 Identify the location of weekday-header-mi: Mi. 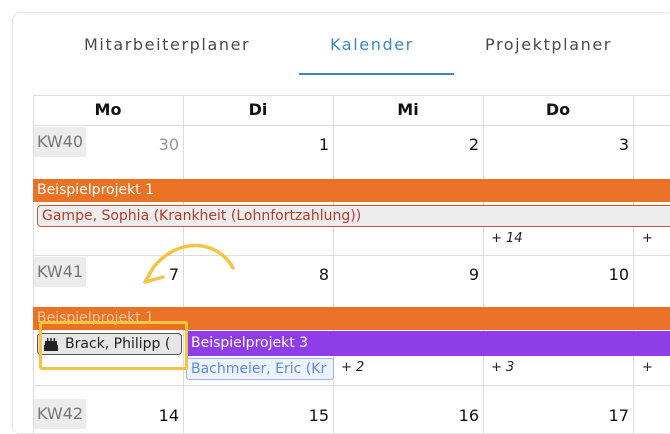
(408, 109).